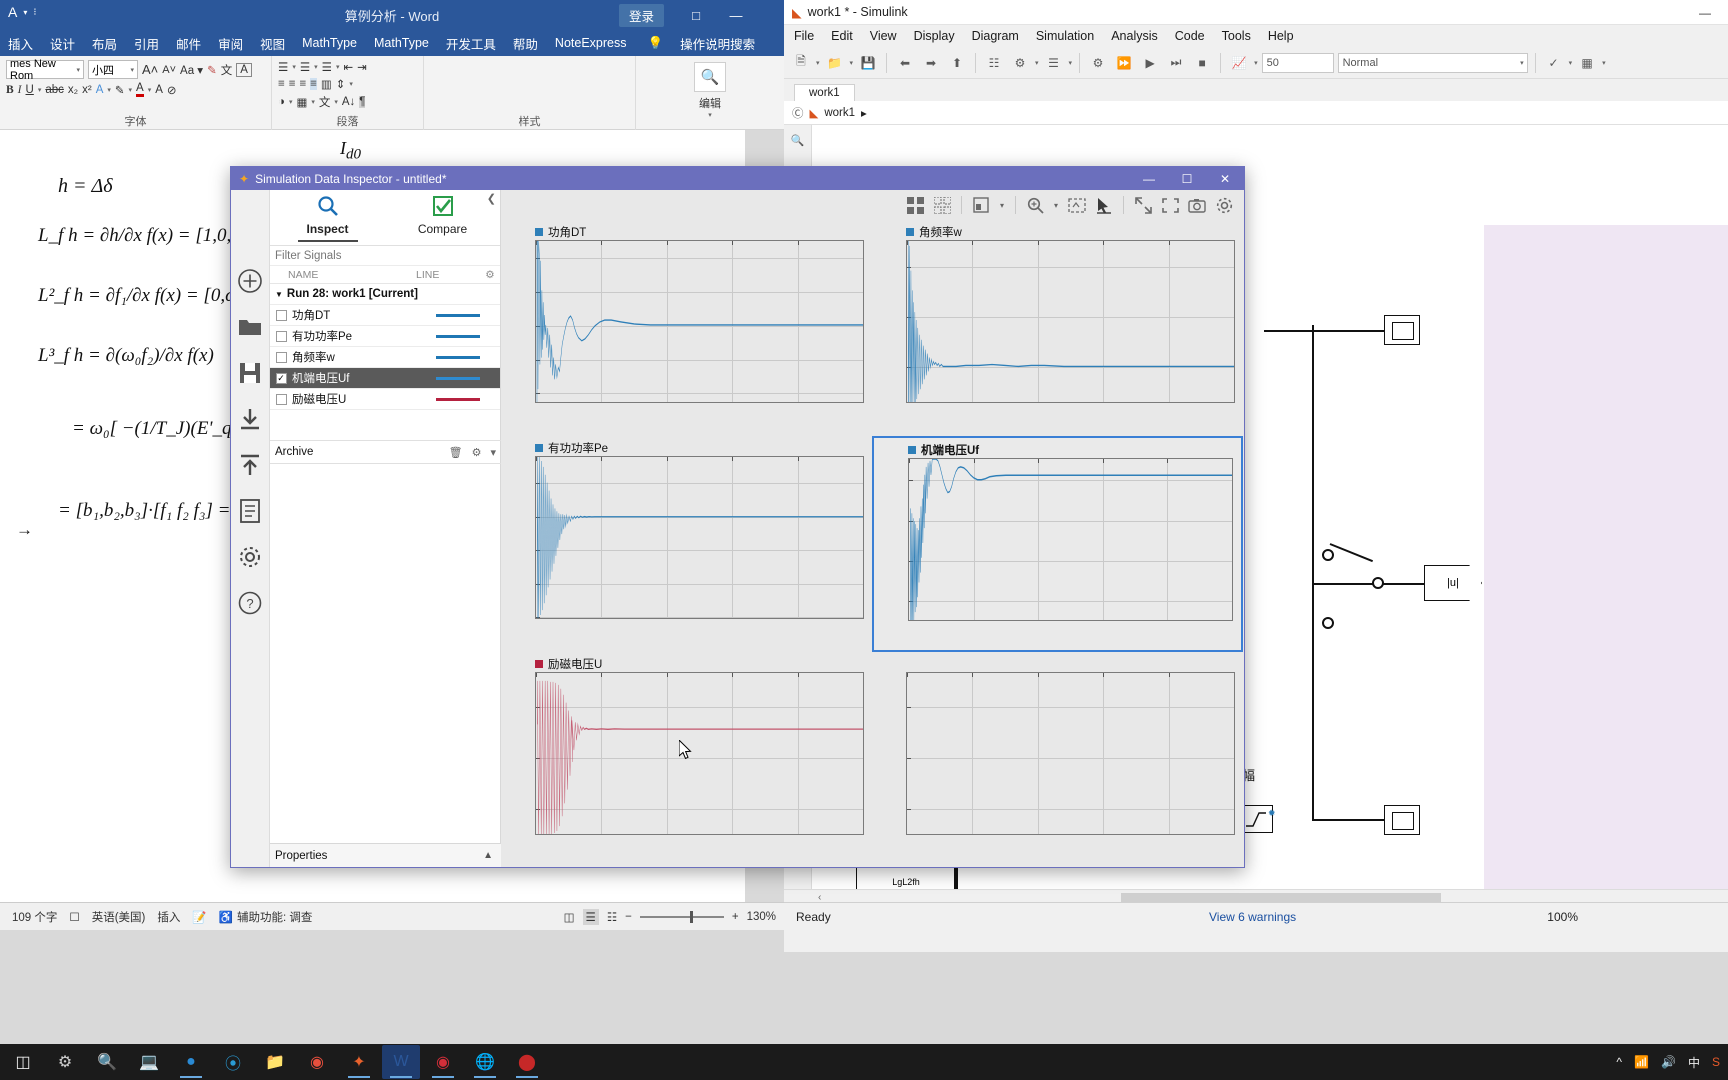  I want to click on archive-row: Archive 🗑 ⚙ ▾, so click(385, 452).